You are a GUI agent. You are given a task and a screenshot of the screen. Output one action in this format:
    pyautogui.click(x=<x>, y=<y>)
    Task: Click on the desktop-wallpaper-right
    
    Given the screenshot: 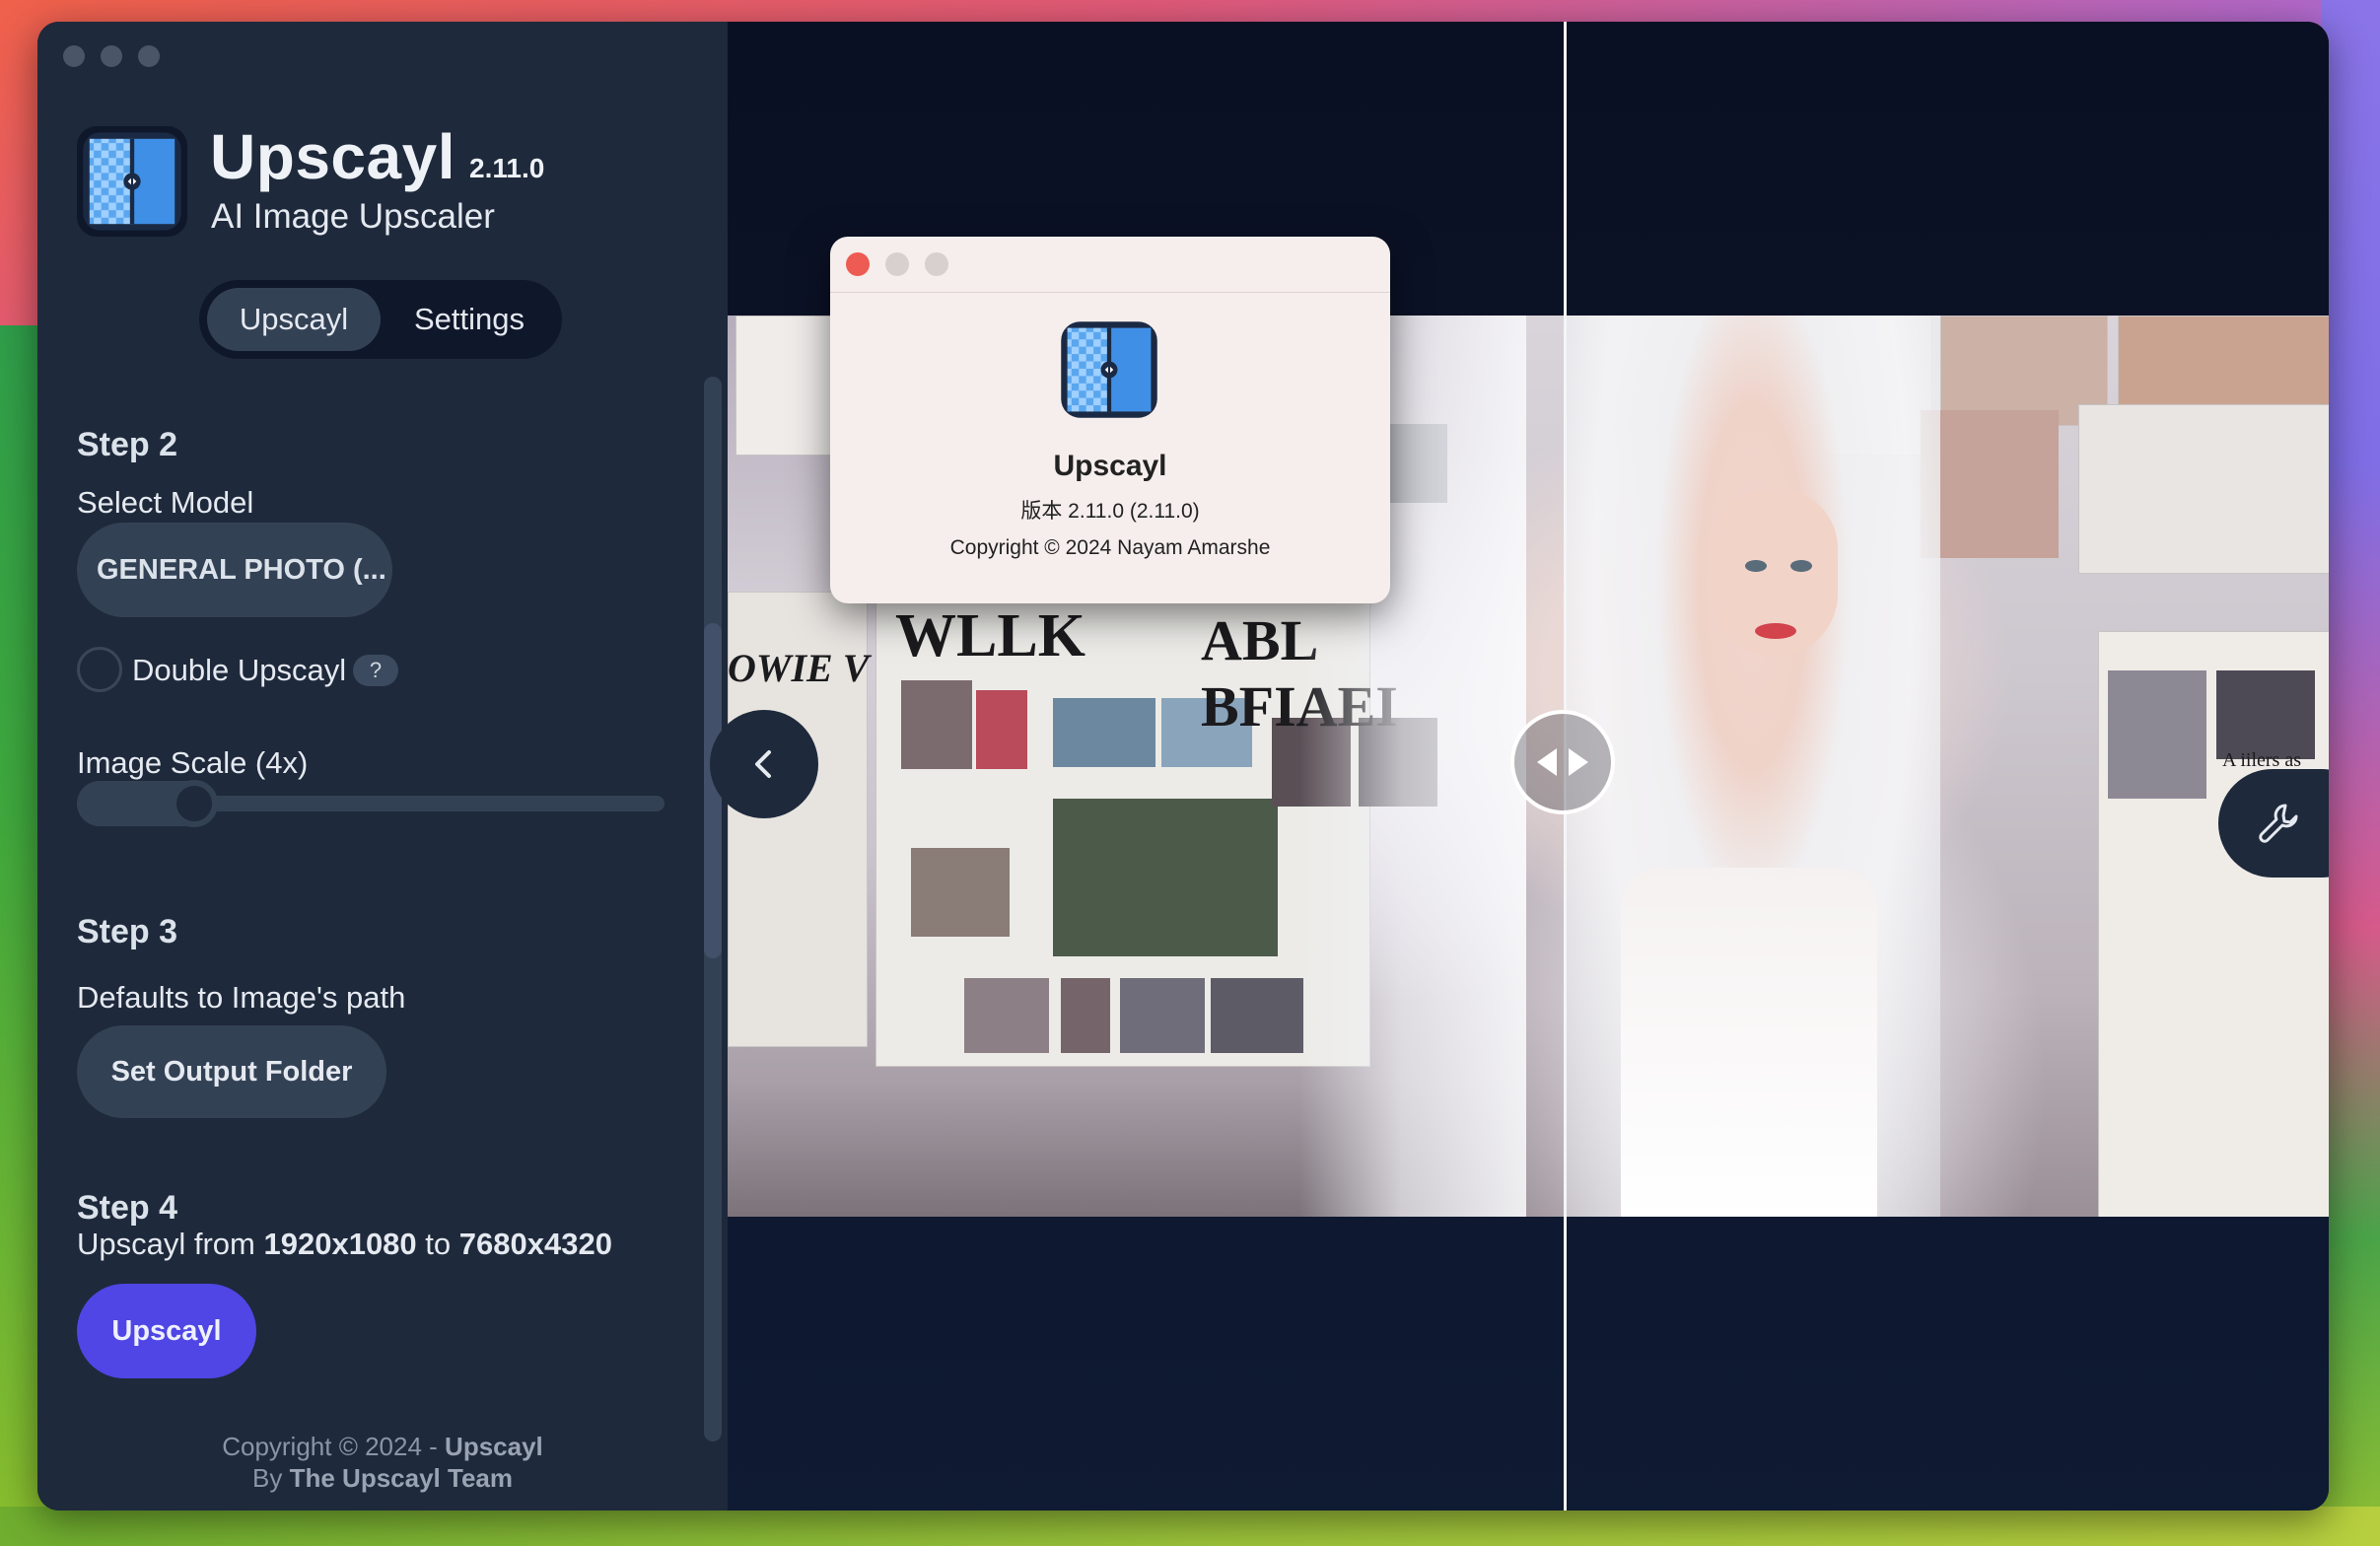 What is the action you would take?
    pyautogui.click(x=2350, y=773)
    